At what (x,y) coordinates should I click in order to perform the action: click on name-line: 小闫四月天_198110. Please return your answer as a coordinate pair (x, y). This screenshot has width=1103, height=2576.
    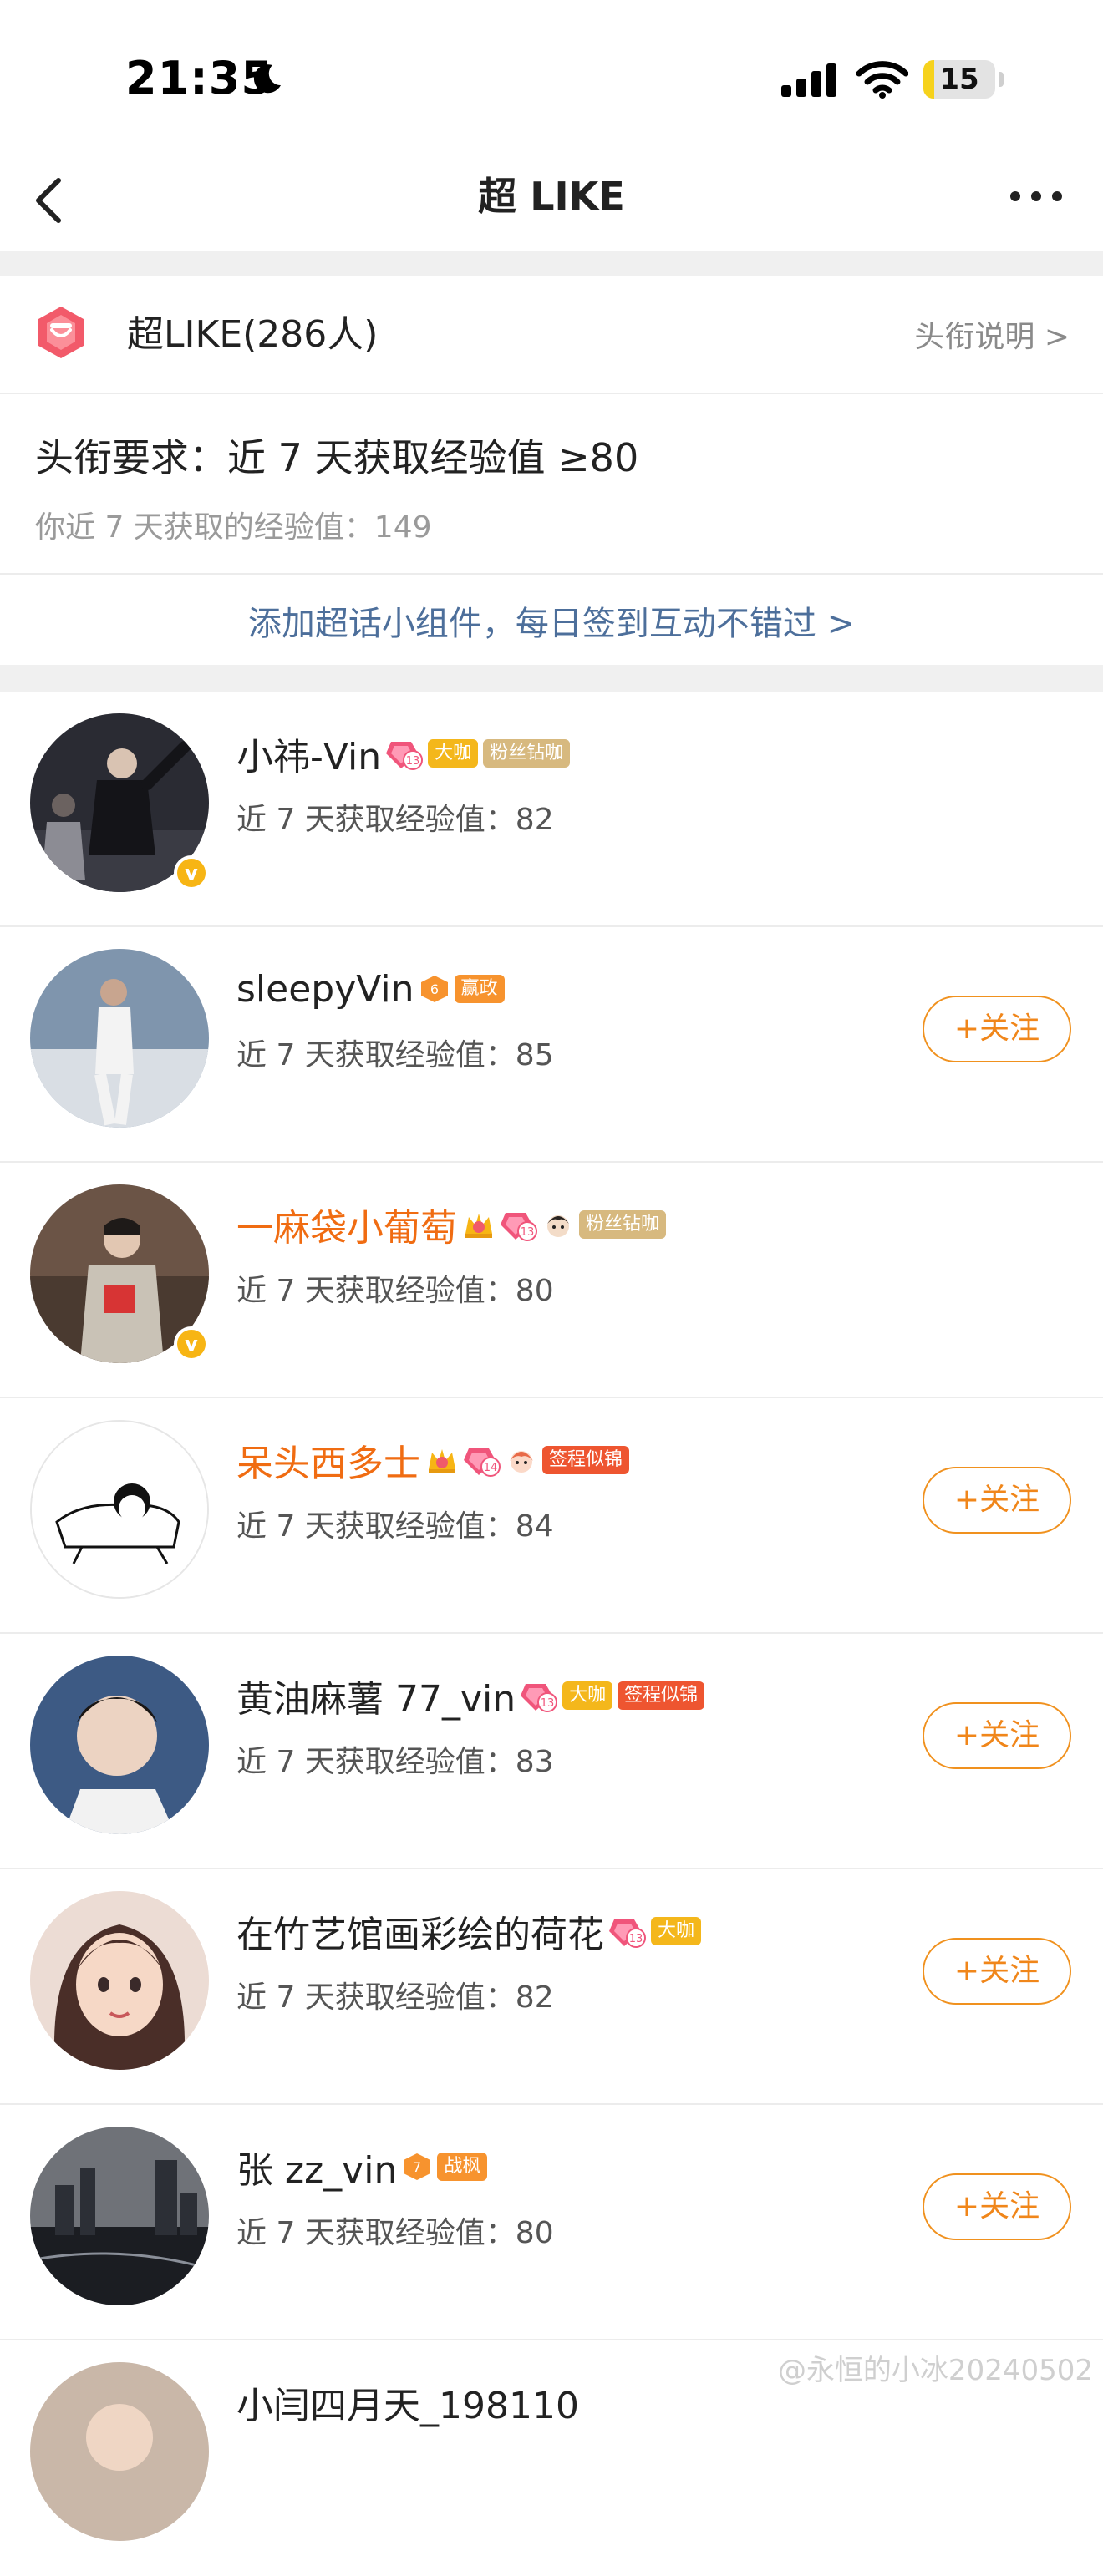
    Looking at the image, I should click on (407, 2402).